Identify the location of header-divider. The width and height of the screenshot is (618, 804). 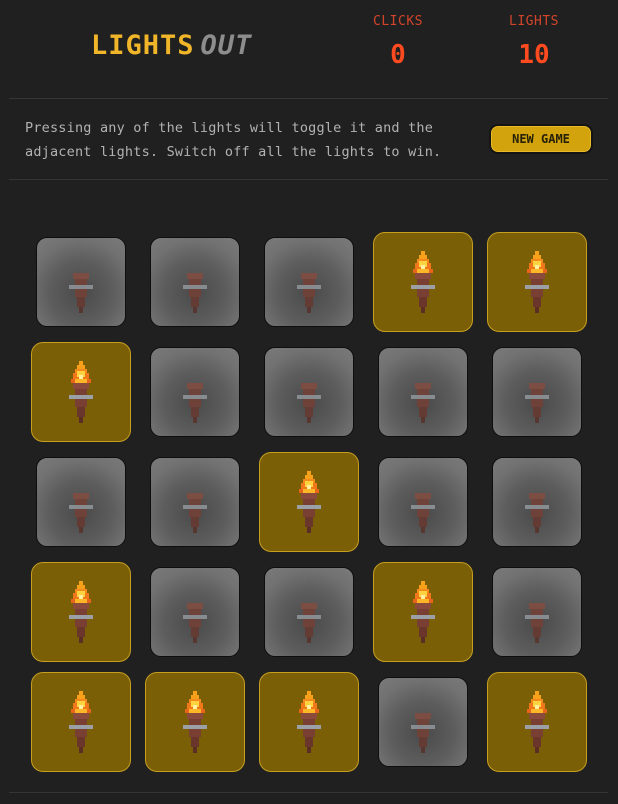
(308, 98).